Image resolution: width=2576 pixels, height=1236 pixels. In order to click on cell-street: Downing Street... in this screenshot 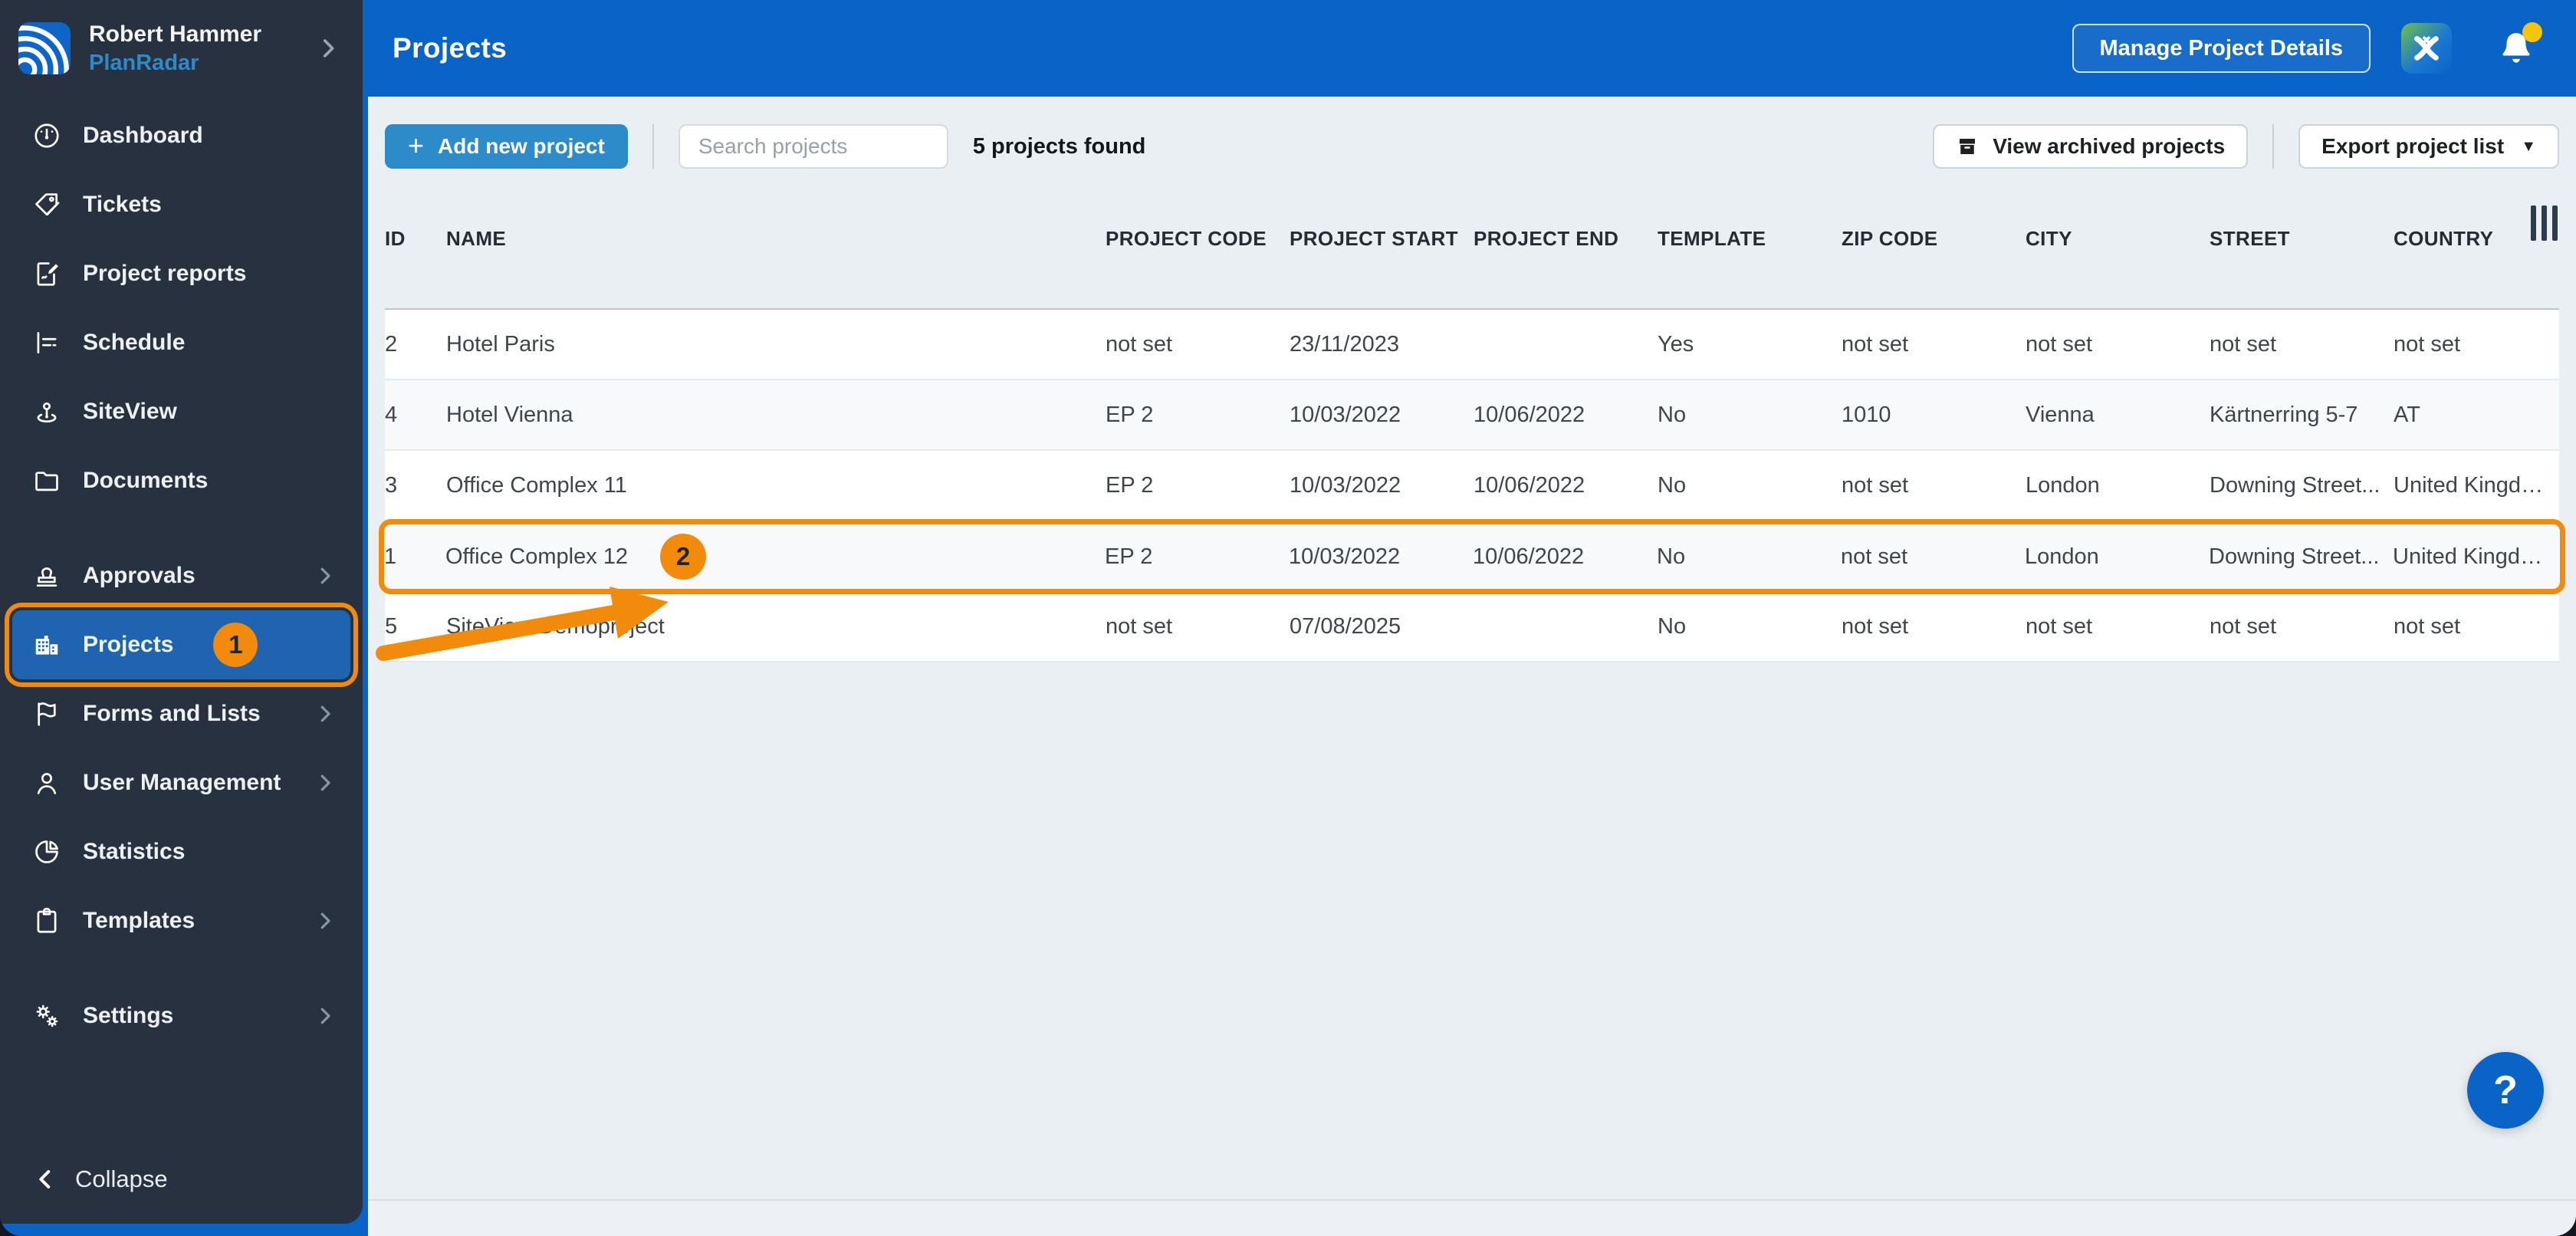, I will do `click(2295, 556)`.